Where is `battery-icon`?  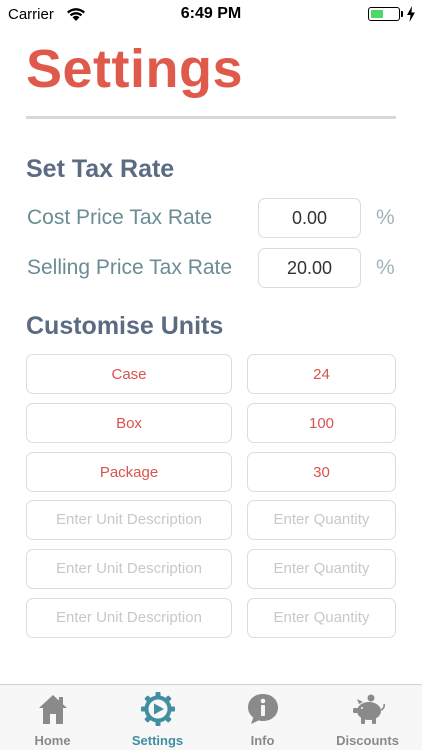
battery-icon is located at coordinates (384, 14).